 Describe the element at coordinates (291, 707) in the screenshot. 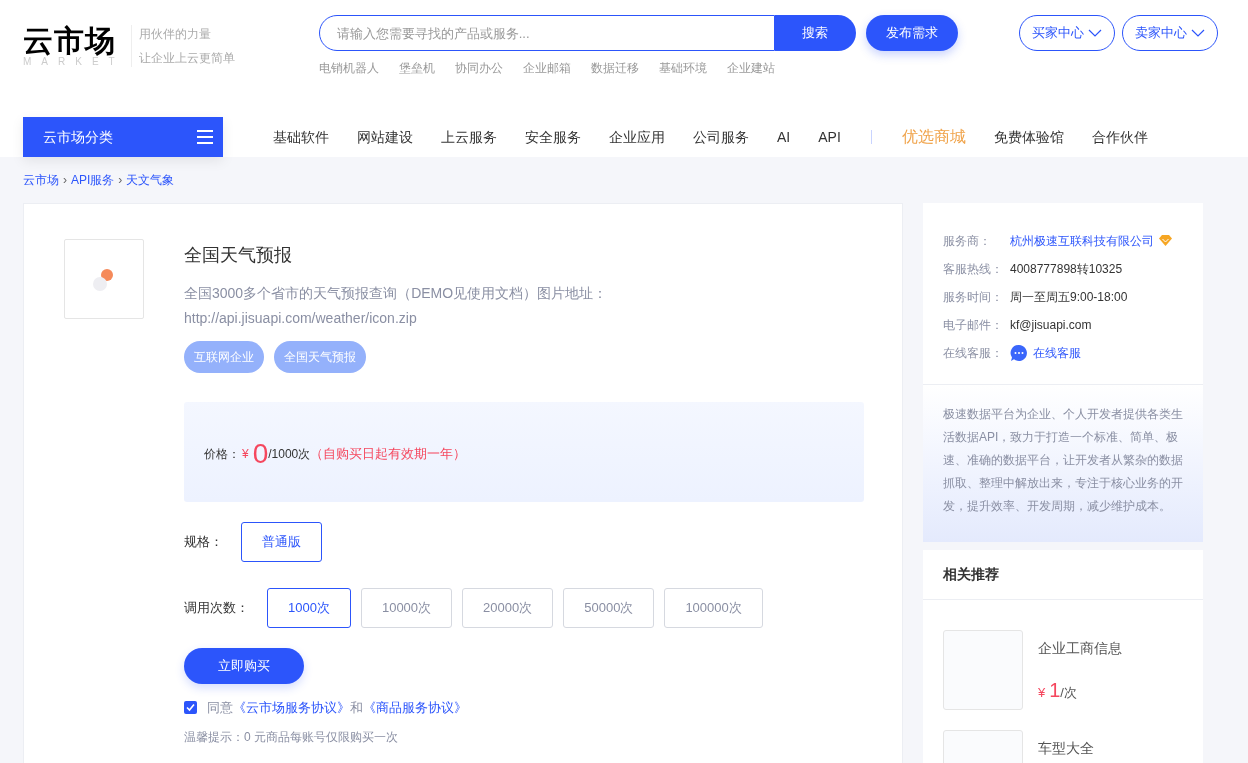

I see `agreement-link: 《云市场服务协议》` at that location.